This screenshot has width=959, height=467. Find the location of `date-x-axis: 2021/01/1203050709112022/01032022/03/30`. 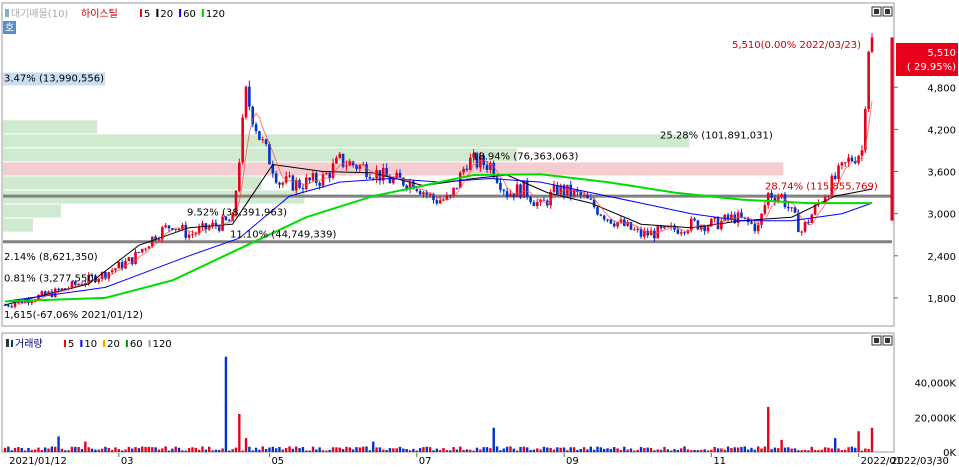

date-x-axis: 2021/01/1203050709112022/01032022/03/30 is located at coordinates (479, 460).